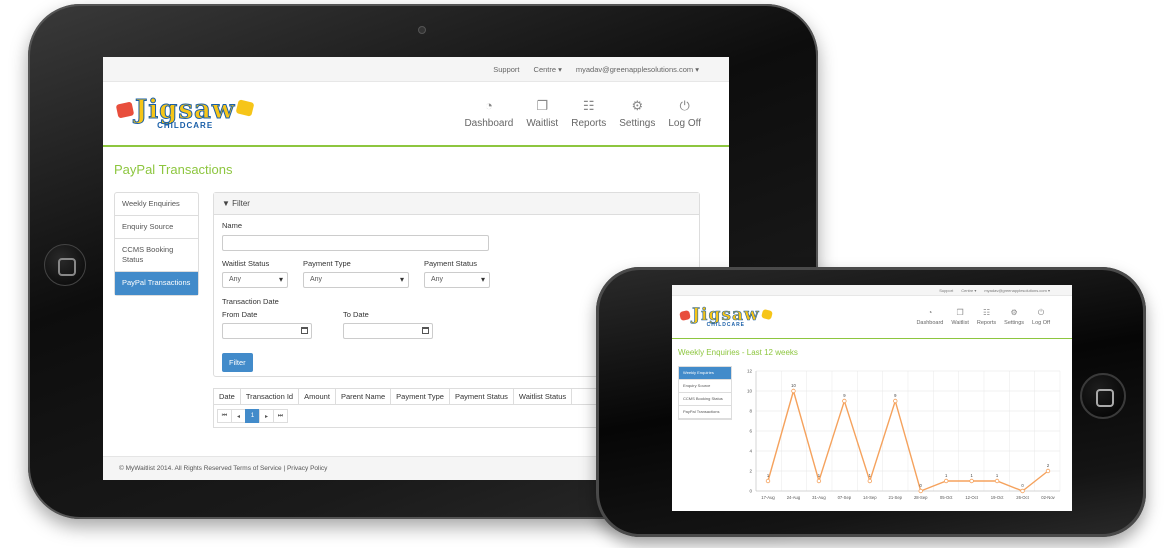 The height and width of the screenshot is (548, 1170). What do you see at coordinates (768, 497) in the screenshot?
I see `x-tick-label: 17-Aug` at bounding box center [768, 497].